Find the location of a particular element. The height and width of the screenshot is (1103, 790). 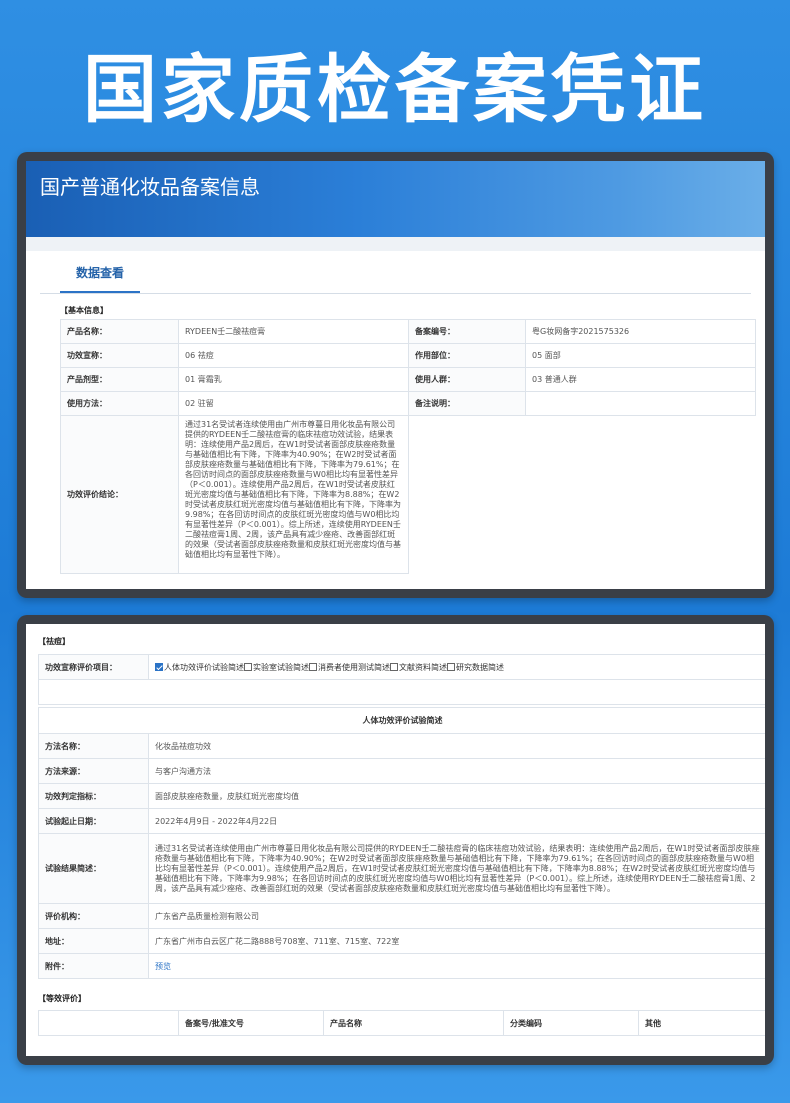

efficacy-claim-value: 06 祛痘 is located at coordinates (293, 355).